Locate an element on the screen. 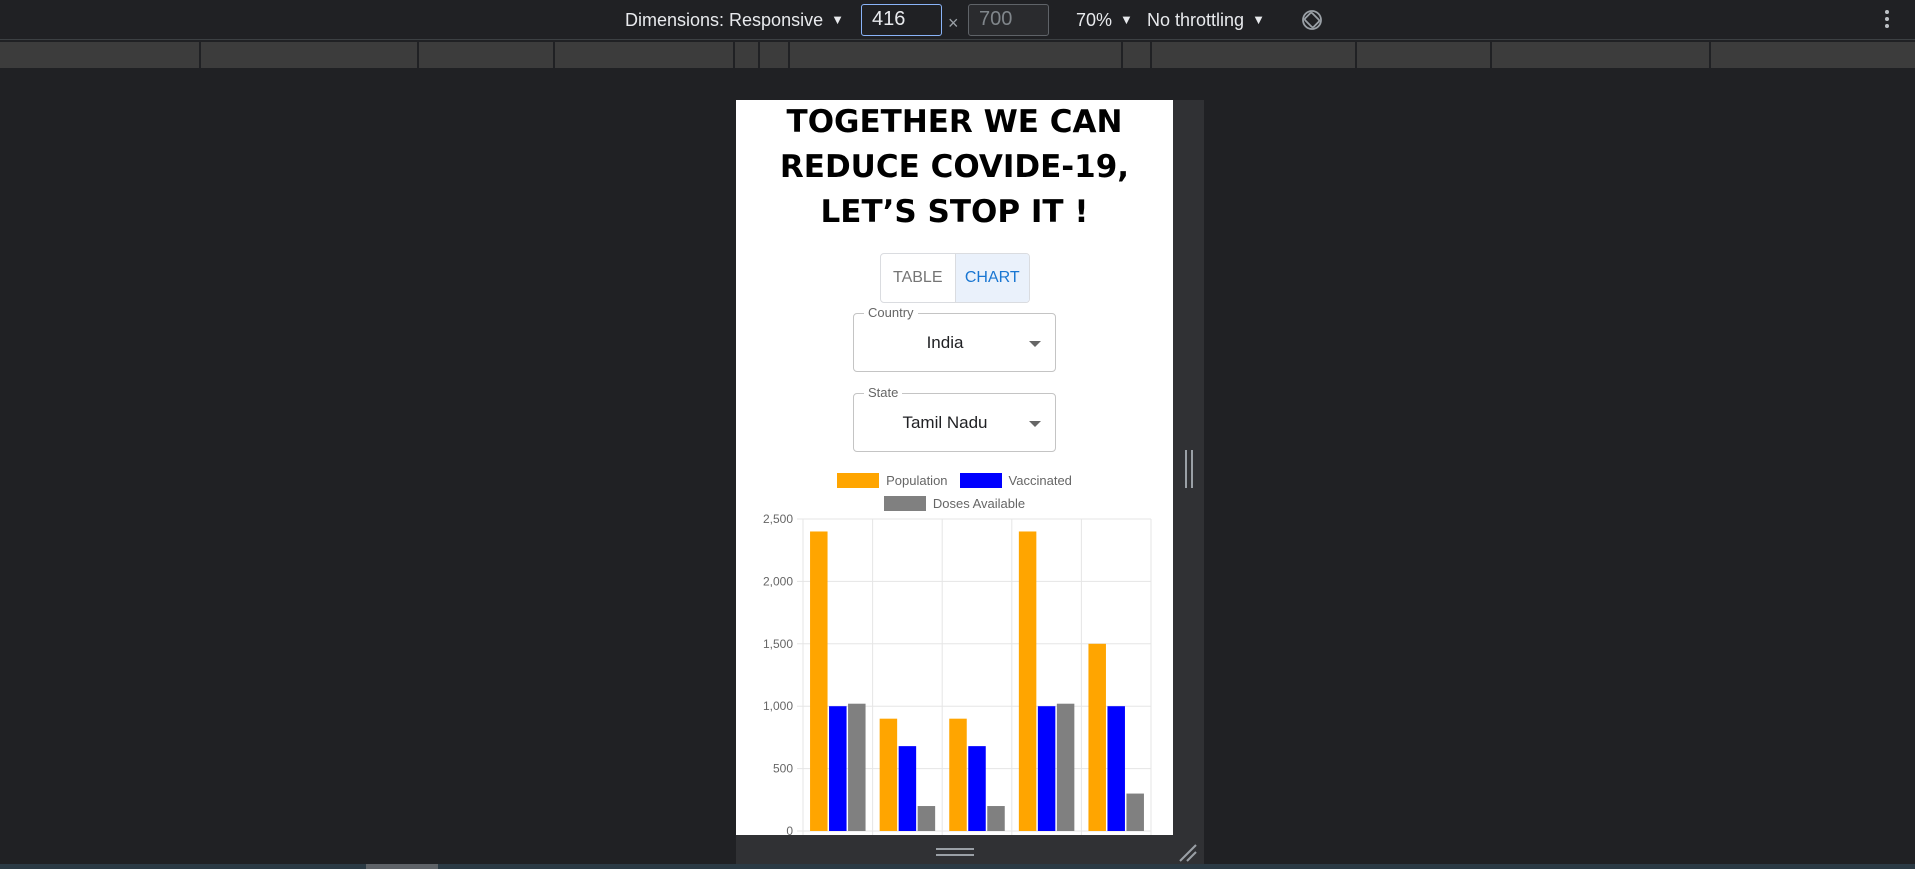  y-tick-label: 1,500 is located at coordinates (778, 644).